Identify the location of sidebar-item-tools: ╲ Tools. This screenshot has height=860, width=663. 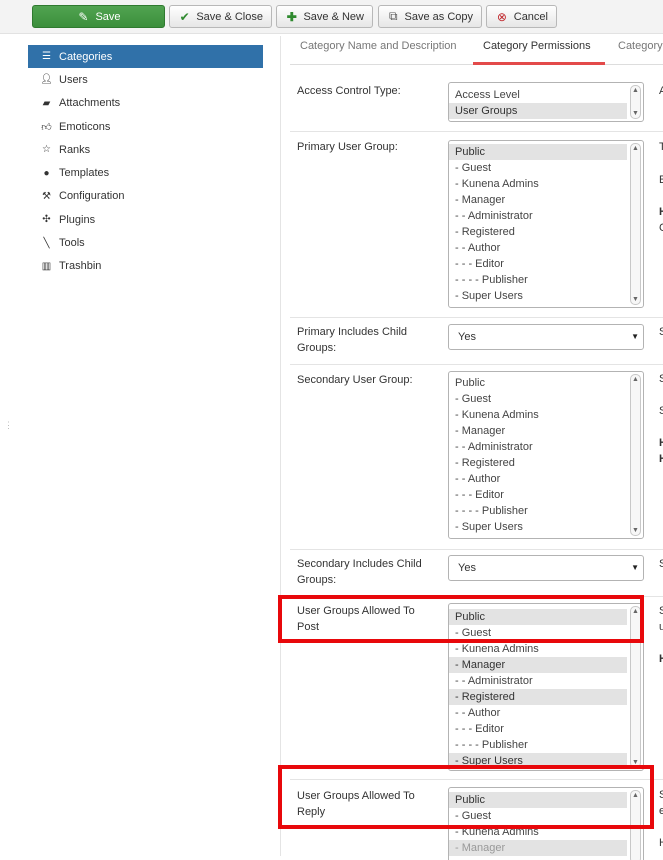
(145, 242).